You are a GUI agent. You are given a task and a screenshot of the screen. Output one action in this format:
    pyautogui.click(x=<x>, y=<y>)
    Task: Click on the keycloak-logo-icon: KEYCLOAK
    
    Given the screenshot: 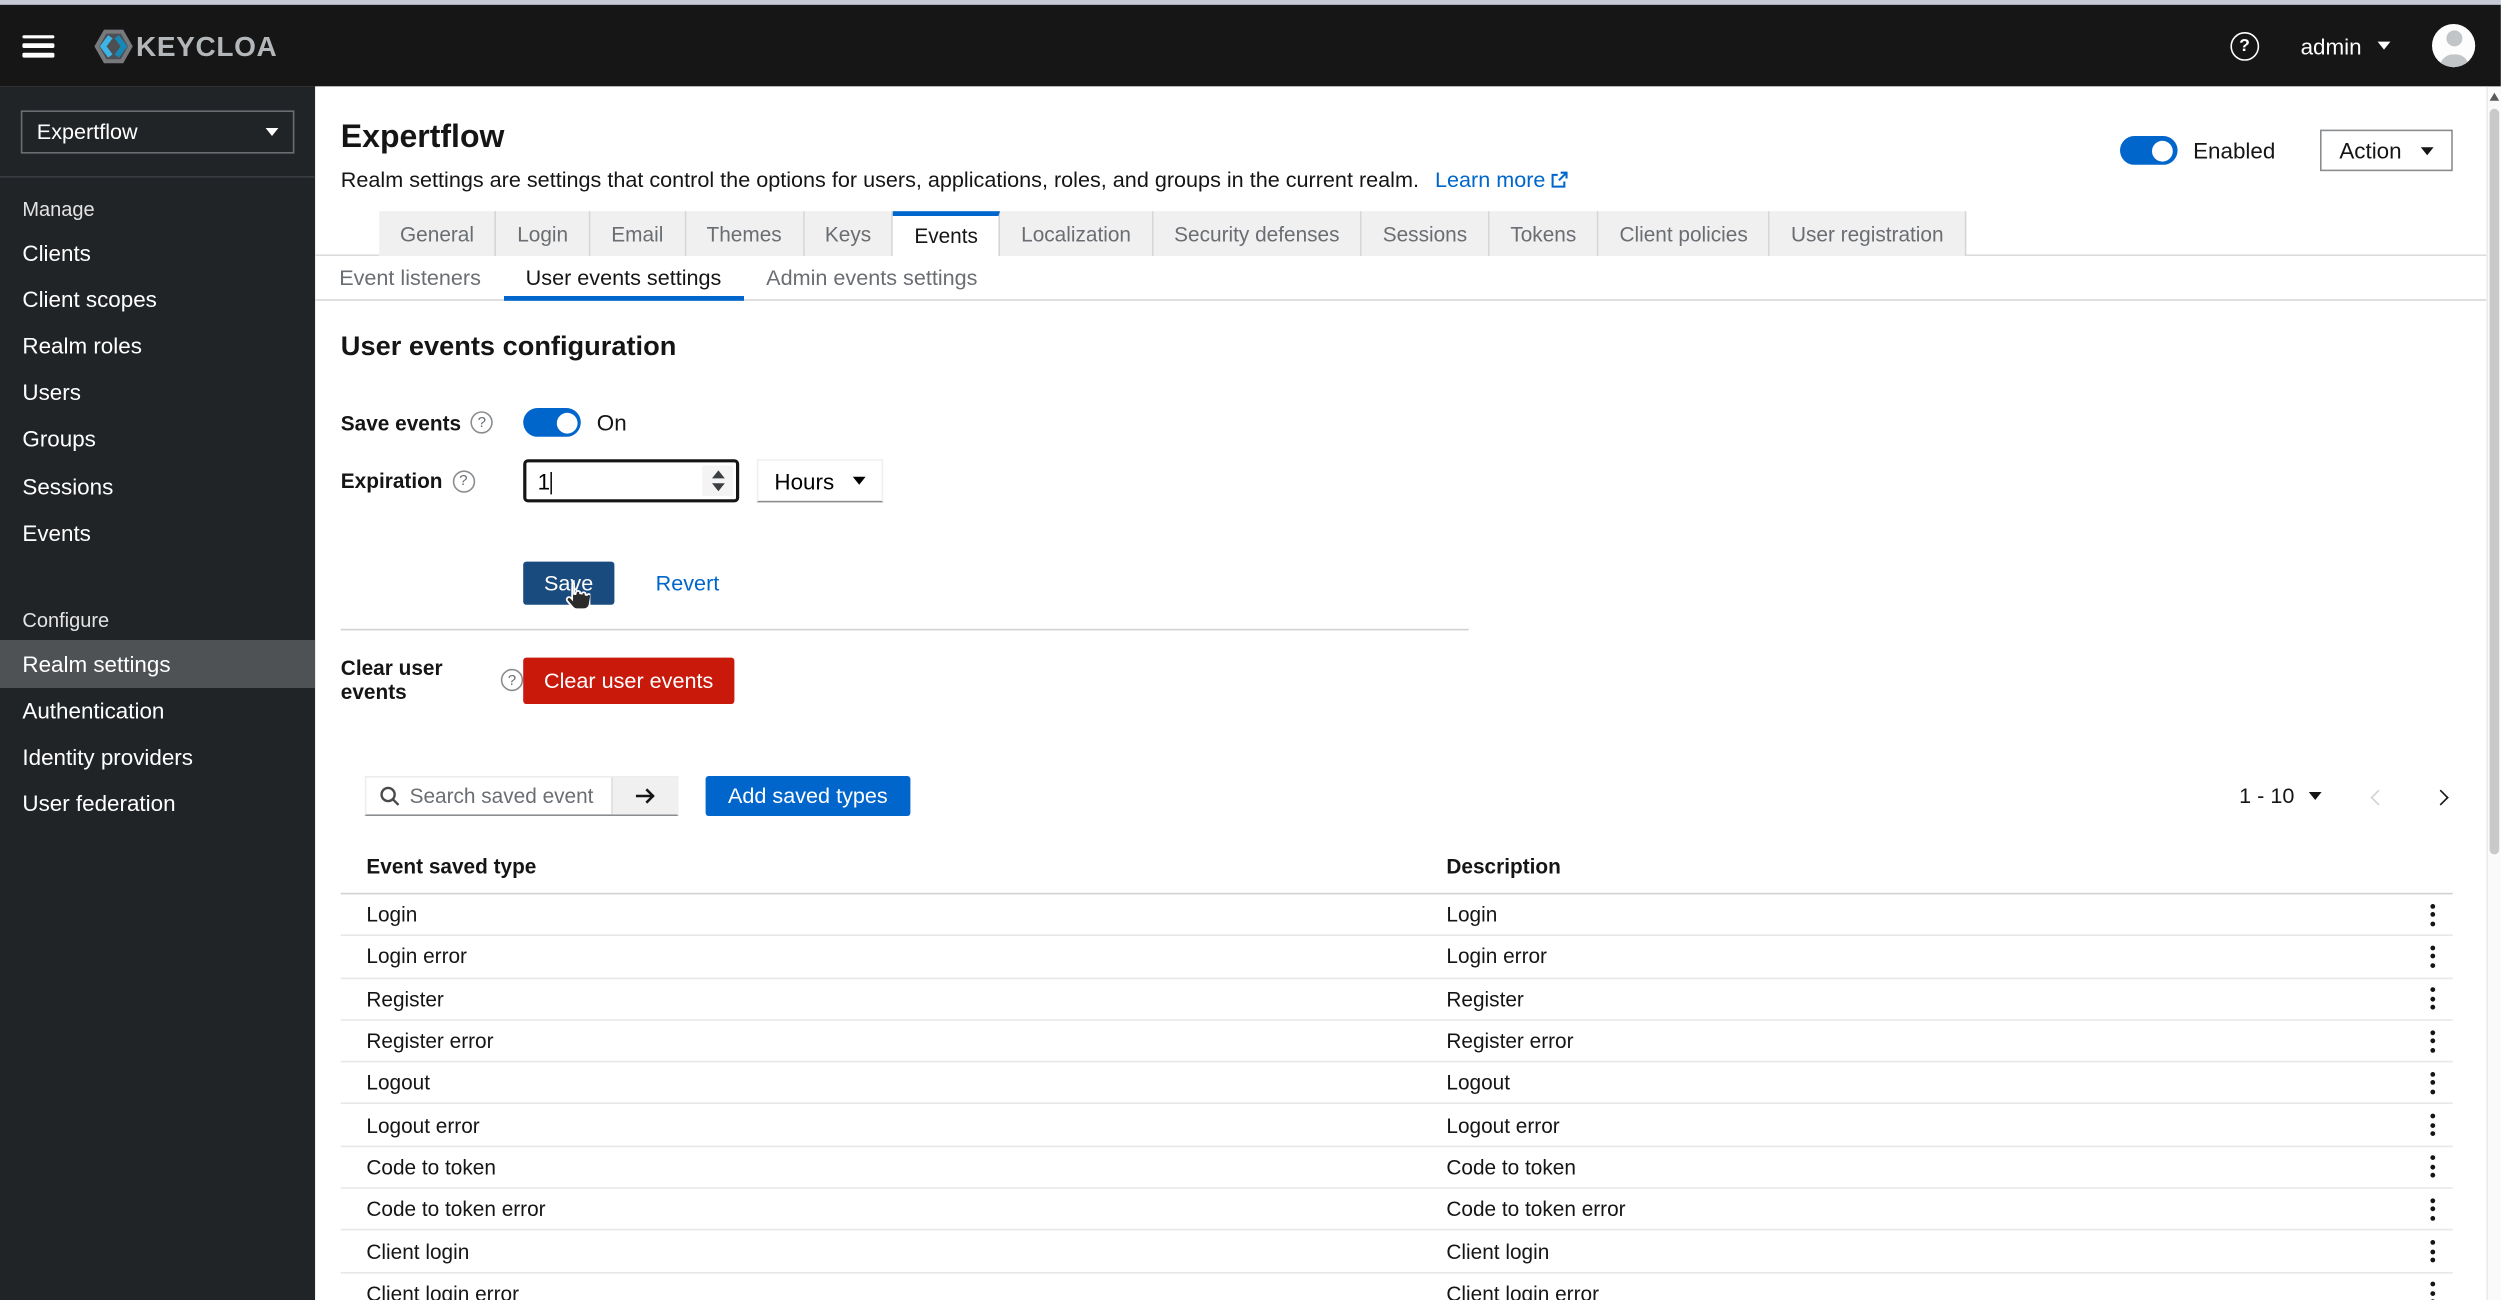 What is the action you would take?
    pyautogui.click(x=186, y=45)
    